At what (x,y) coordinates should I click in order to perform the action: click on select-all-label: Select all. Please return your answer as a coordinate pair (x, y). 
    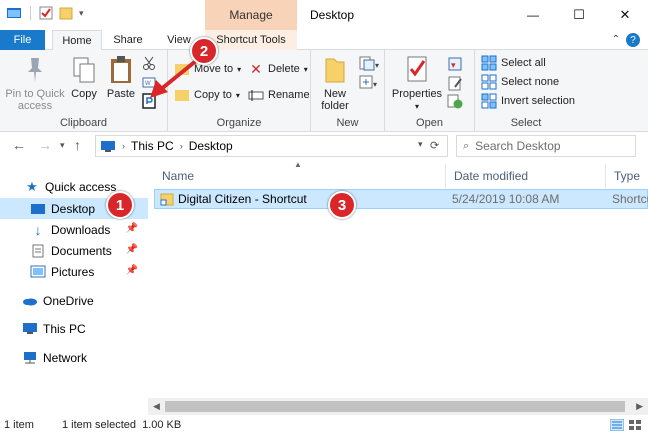
    Looking at the image, I should click on (523, 63).